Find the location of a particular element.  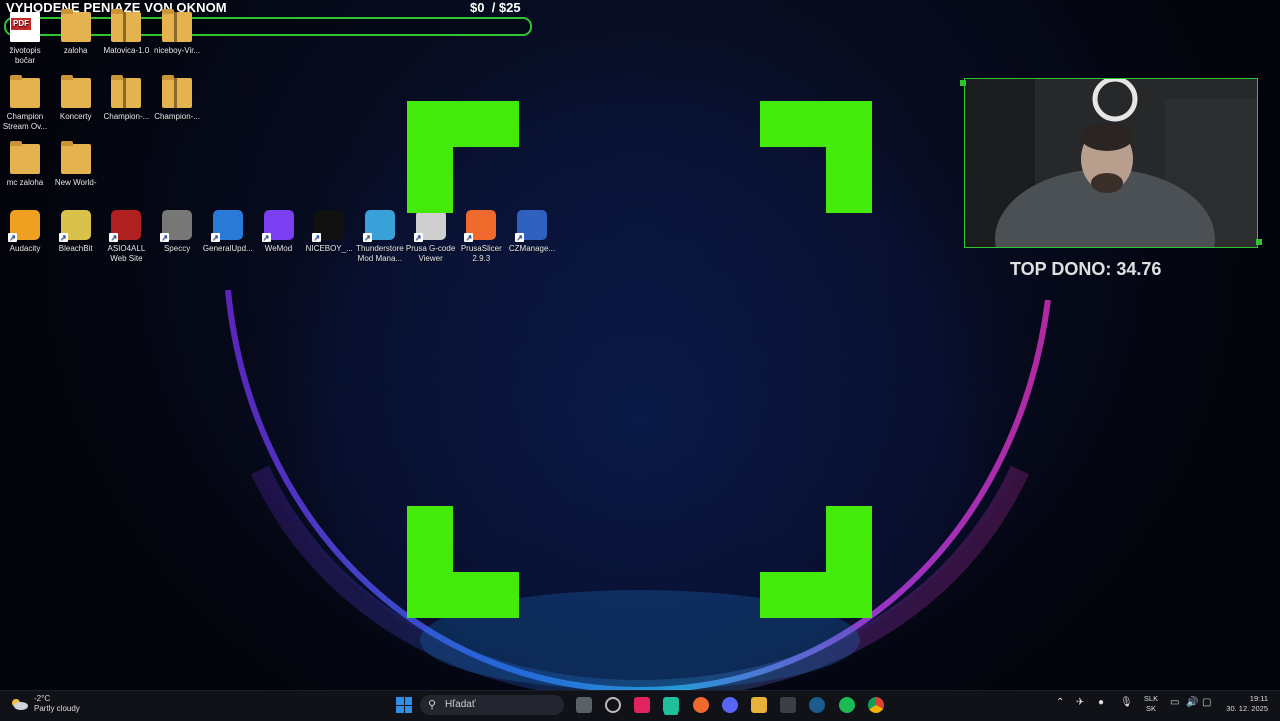

desktop-icon: Audacity is located at coordinates (25, 232).